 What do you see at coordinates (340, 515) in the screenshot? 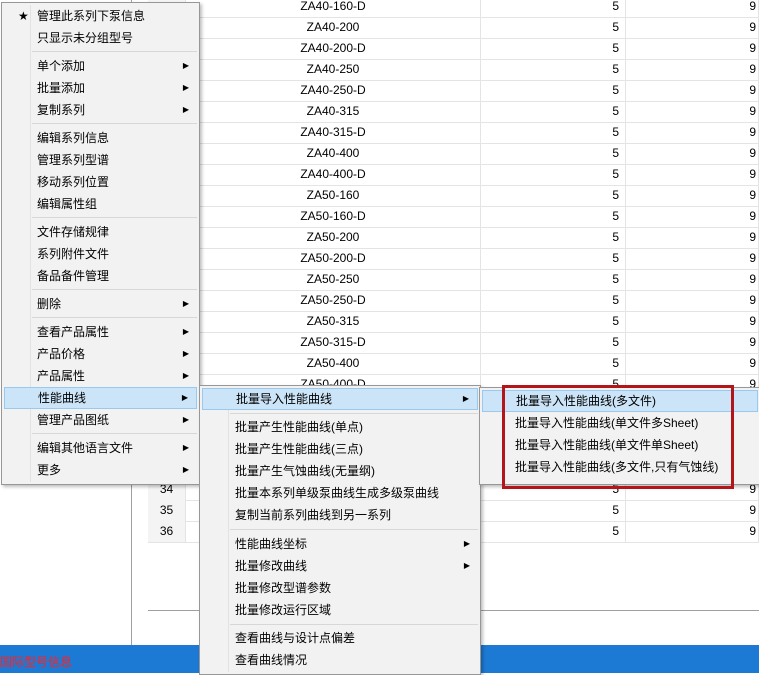
I see `menu-item-copy-curves: 复制当前系列曲线到另一系列` at bounding box center [340, 515].